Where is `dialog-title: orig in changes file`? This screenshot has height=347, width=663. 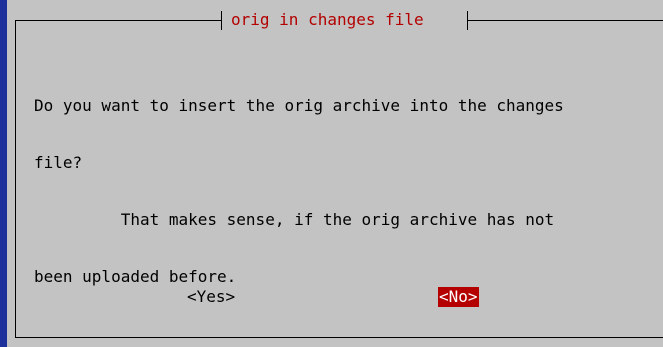
dialog-title: orig in changes file is located at coordinates (327, 19).